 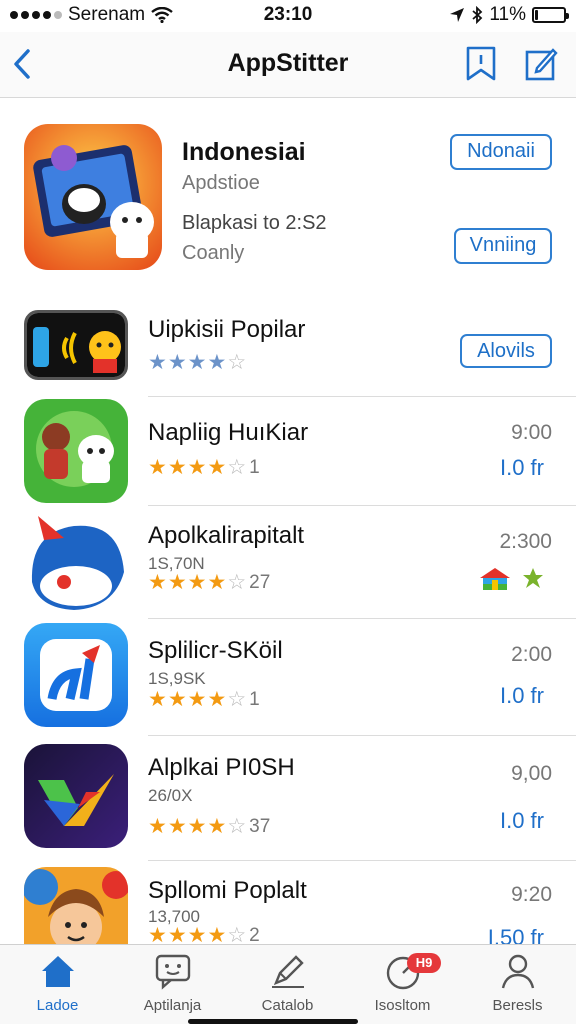 I want to click on featured-secondary-button: Vnniing, so click(x=503, y=246).